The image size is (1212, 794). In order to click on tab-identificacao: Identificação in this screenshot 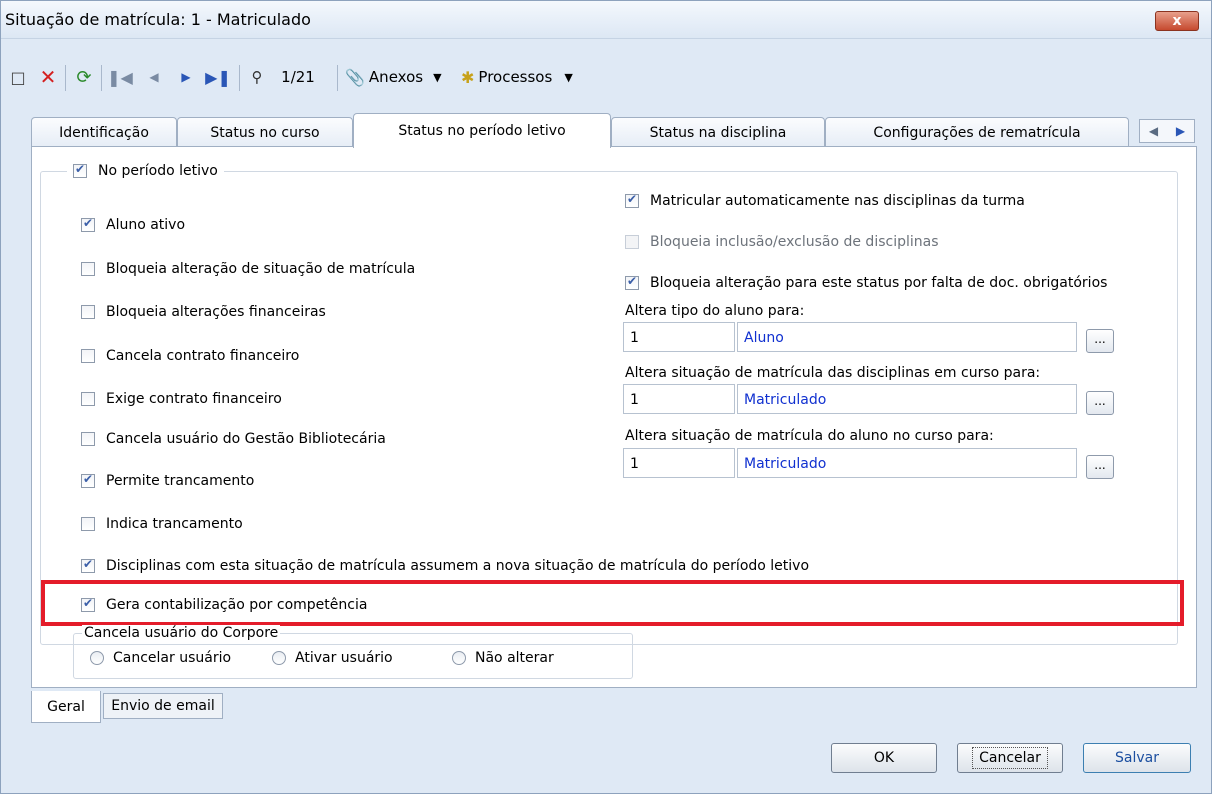, I will do `click(104, 132)`.